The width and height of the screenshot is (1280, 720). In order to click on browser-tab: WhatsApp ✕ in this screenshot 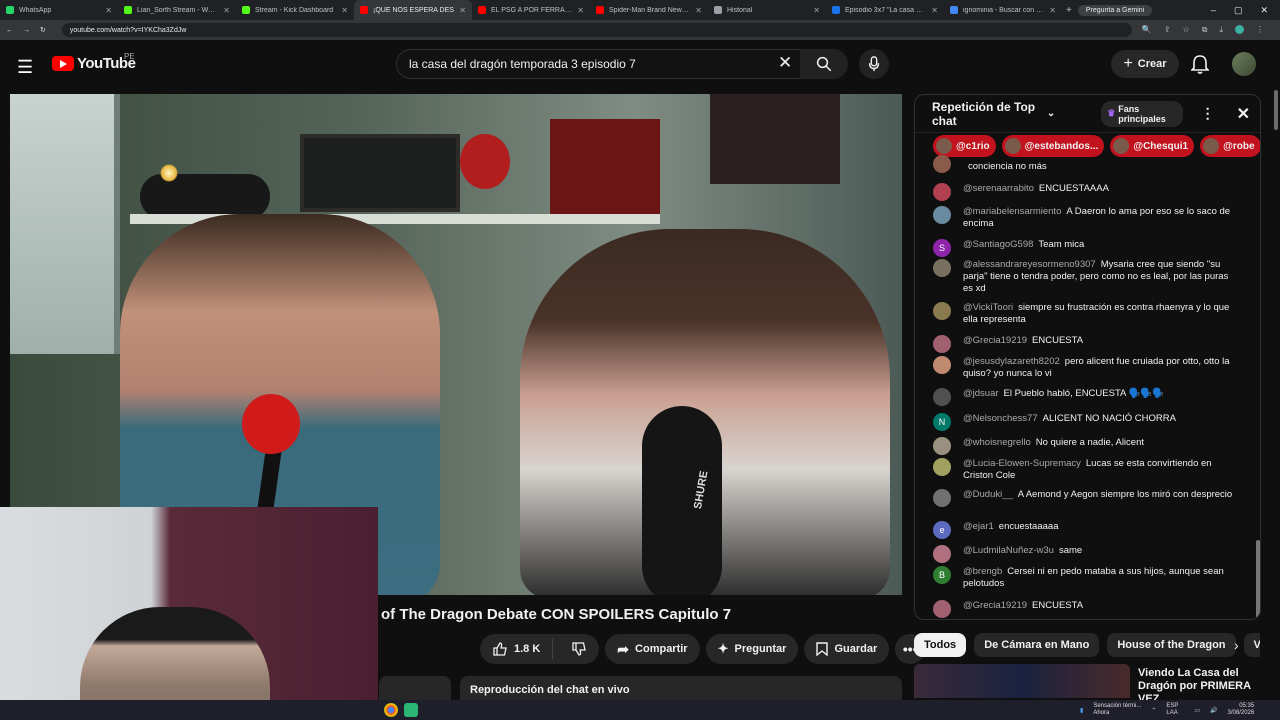, I will do `click(59, 10)`.